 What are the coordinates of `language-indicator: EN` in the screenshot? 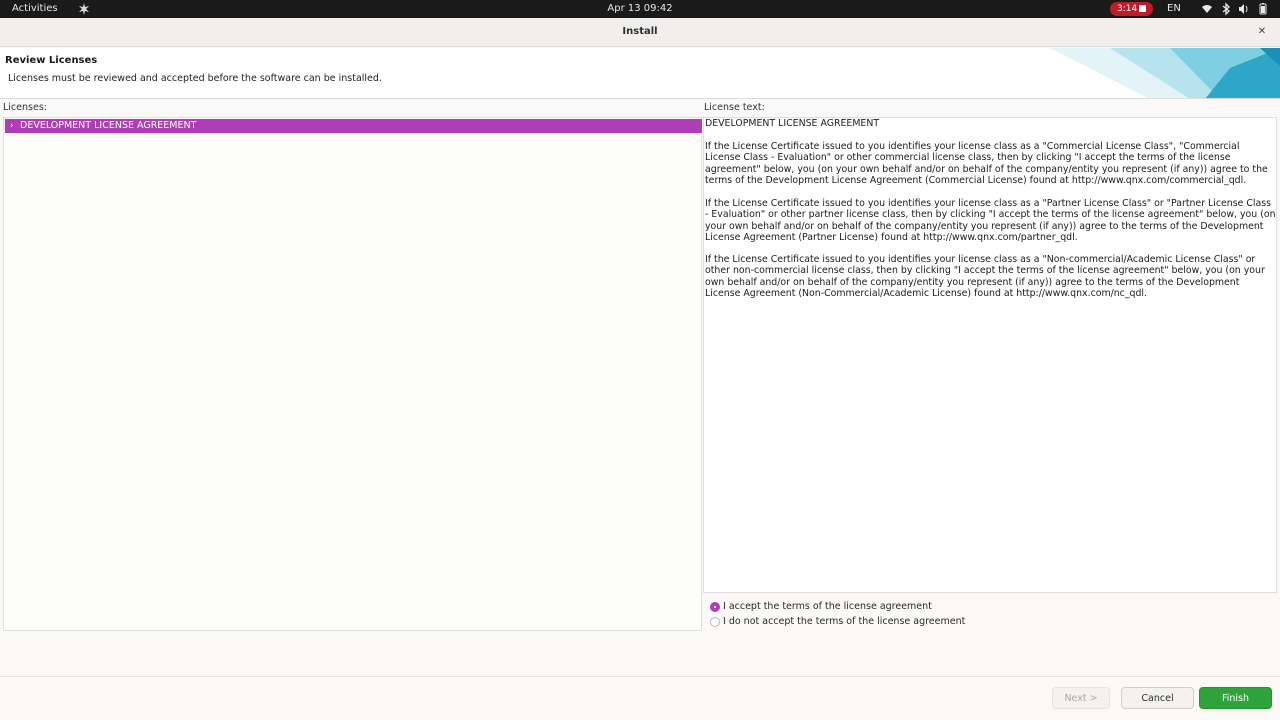 It's located at (1174, 8).